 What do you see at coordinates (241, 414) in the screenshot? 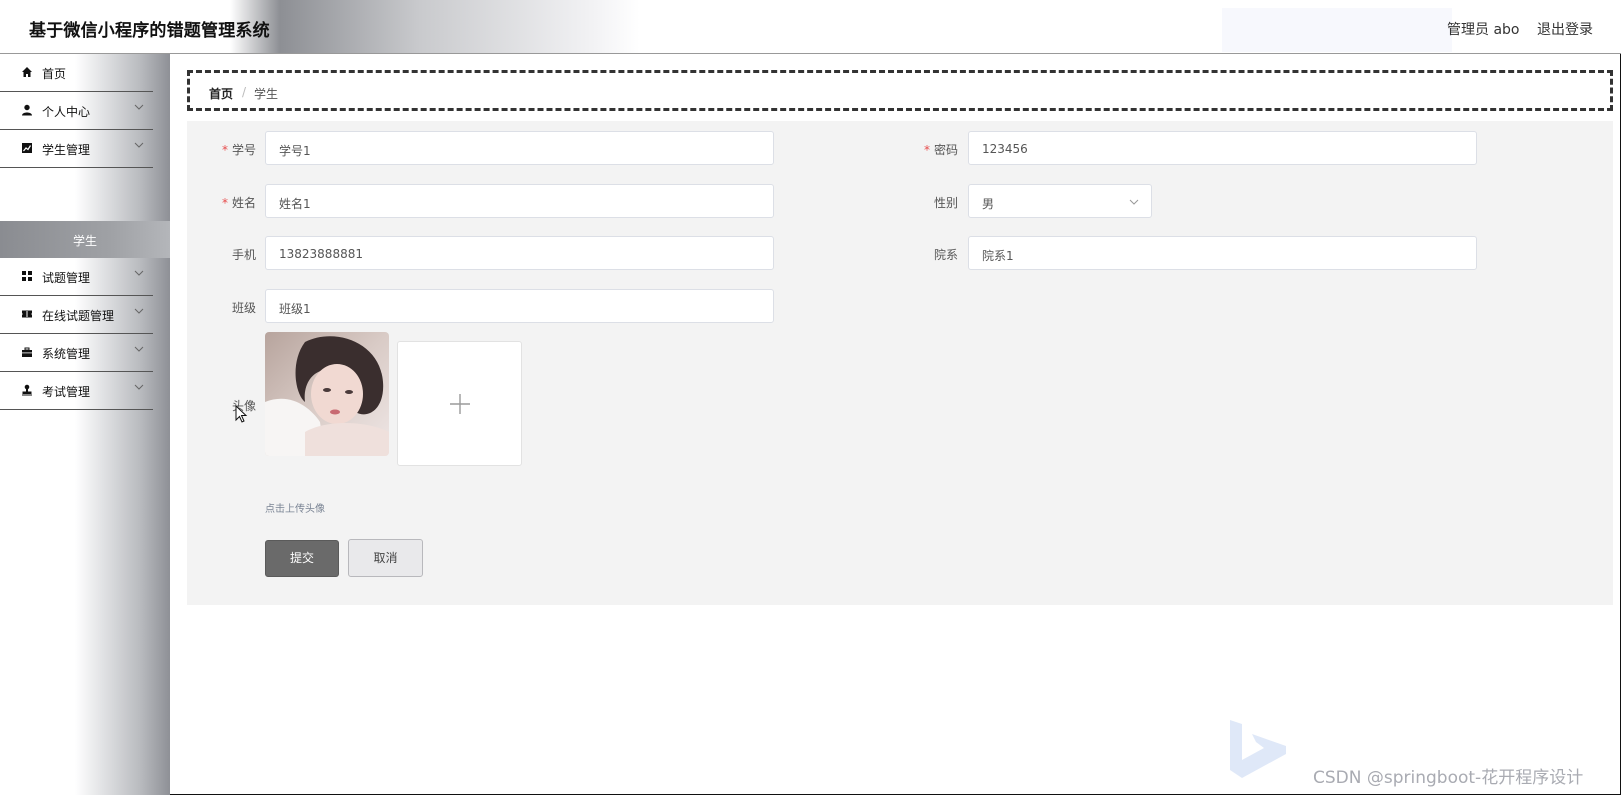
I see `mouse-pointer-icon` at bounding box center [241, 414].